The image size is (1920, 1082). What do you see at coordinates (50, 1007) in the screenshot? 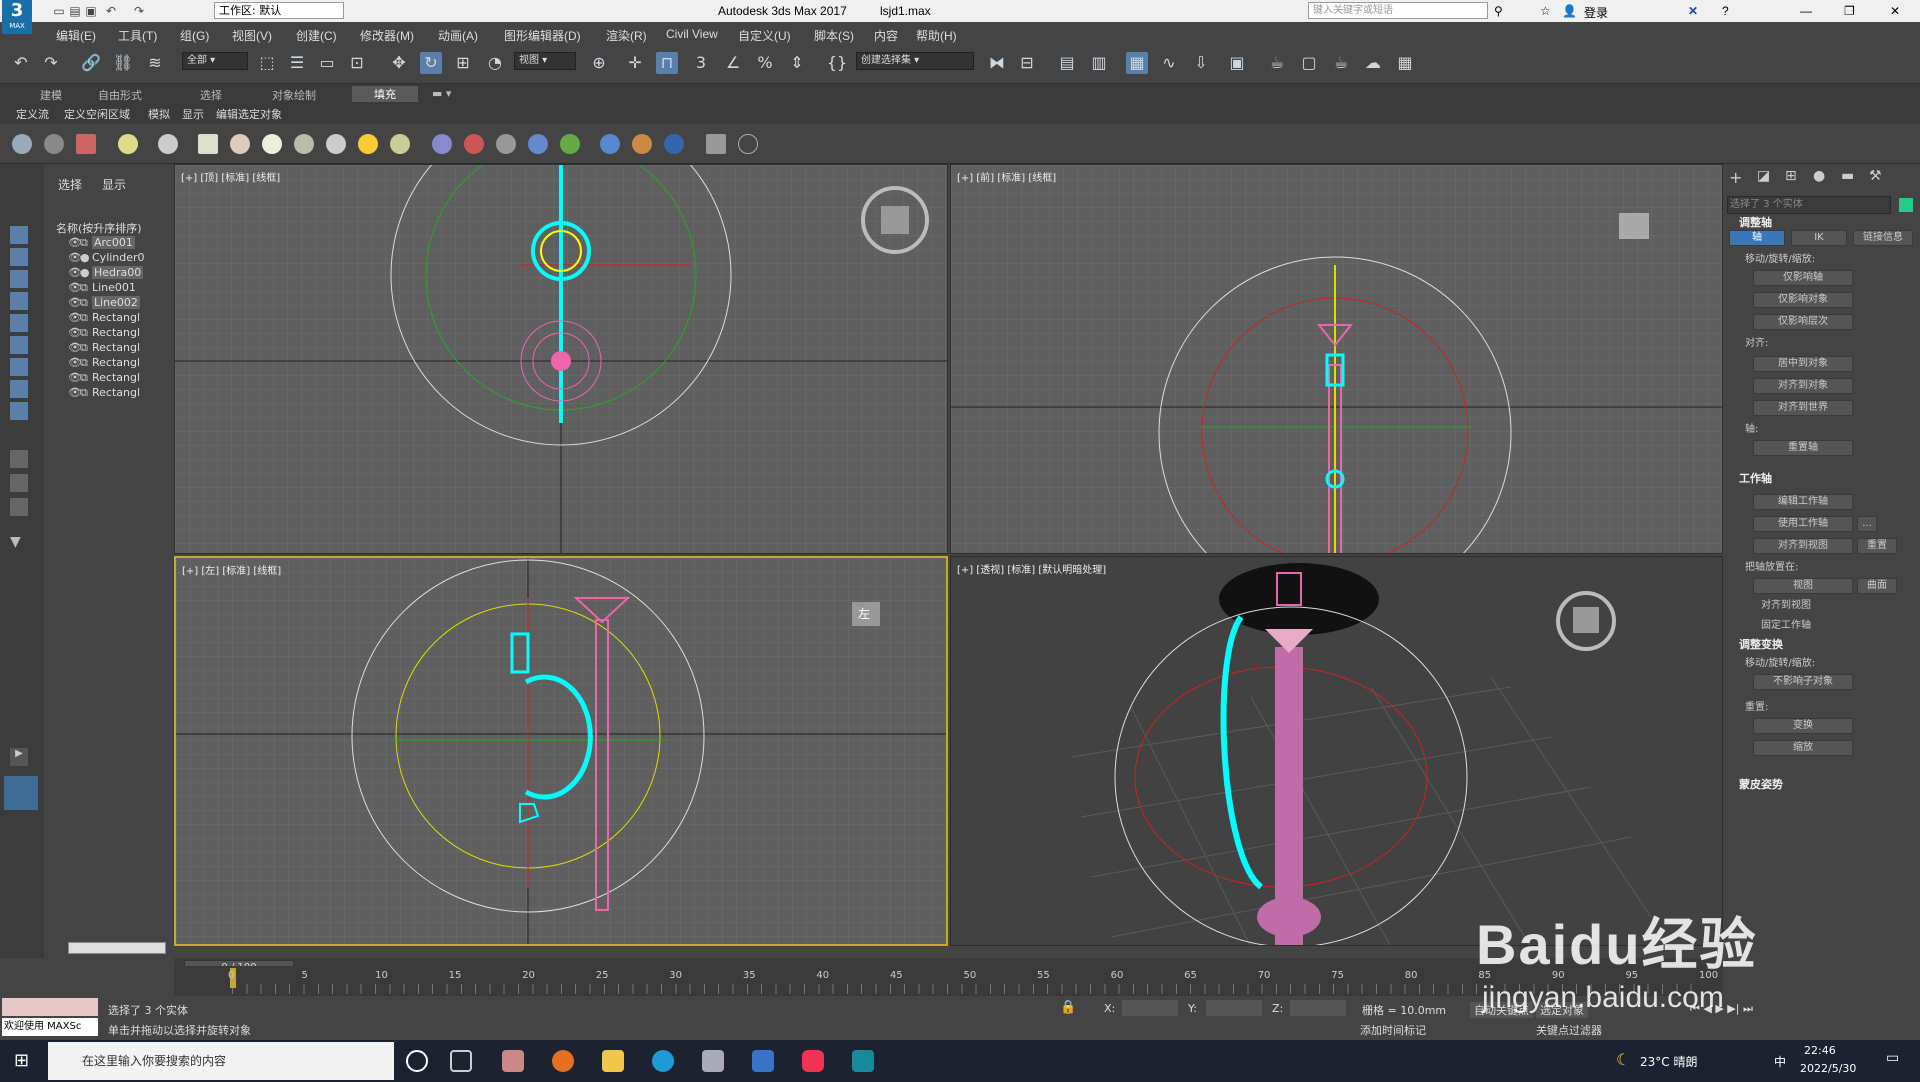
I see `maxscript-listener` at bounding box center [50, 1007].